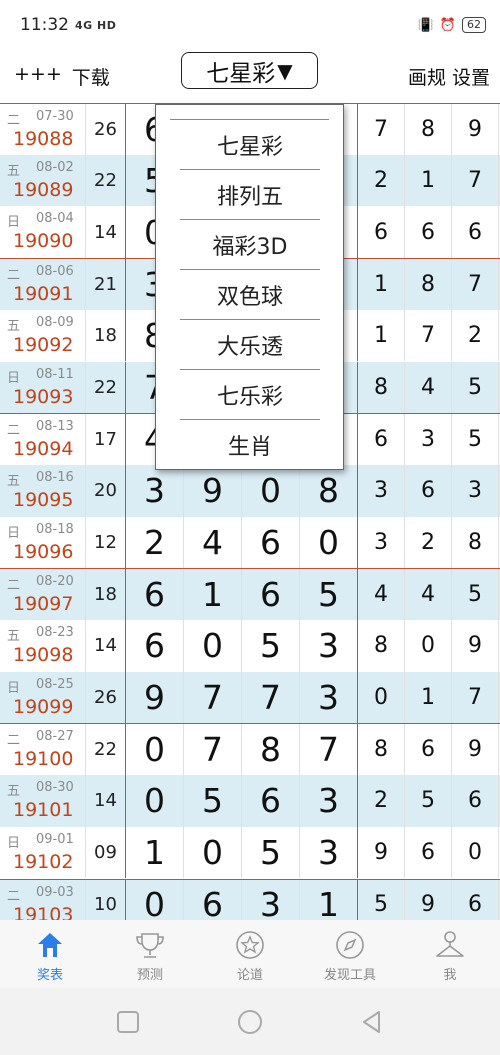 This screenshot has height=1055, width=500. What do you see at coordinates (471, 76) in the screenshot?
I see `settings-button: 设置` at bounding box center [471, 76].